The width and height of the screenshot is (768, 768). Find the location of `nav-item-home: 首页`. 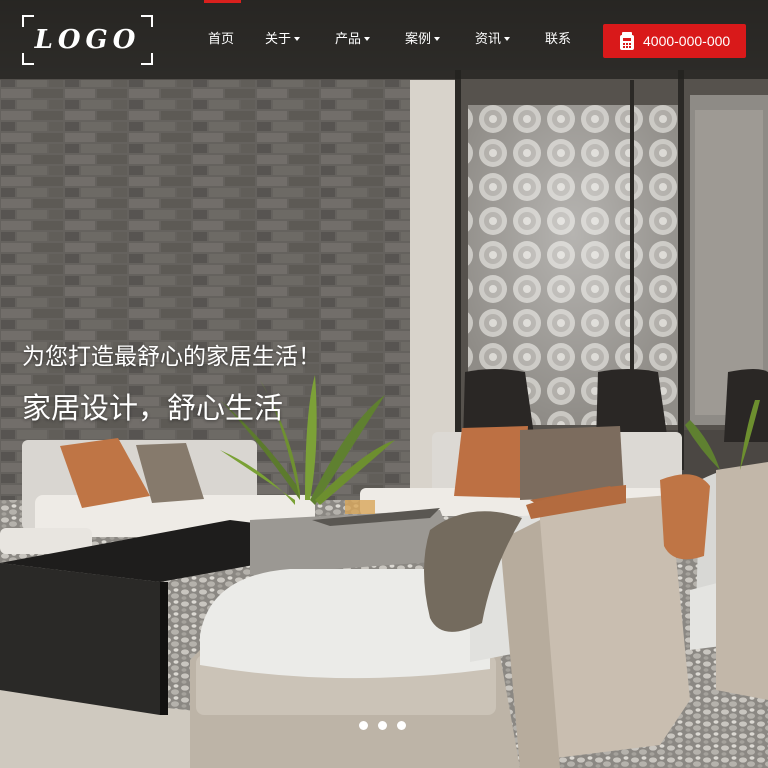

nav-item-home: 首页 is located at coordinates (221, 40).